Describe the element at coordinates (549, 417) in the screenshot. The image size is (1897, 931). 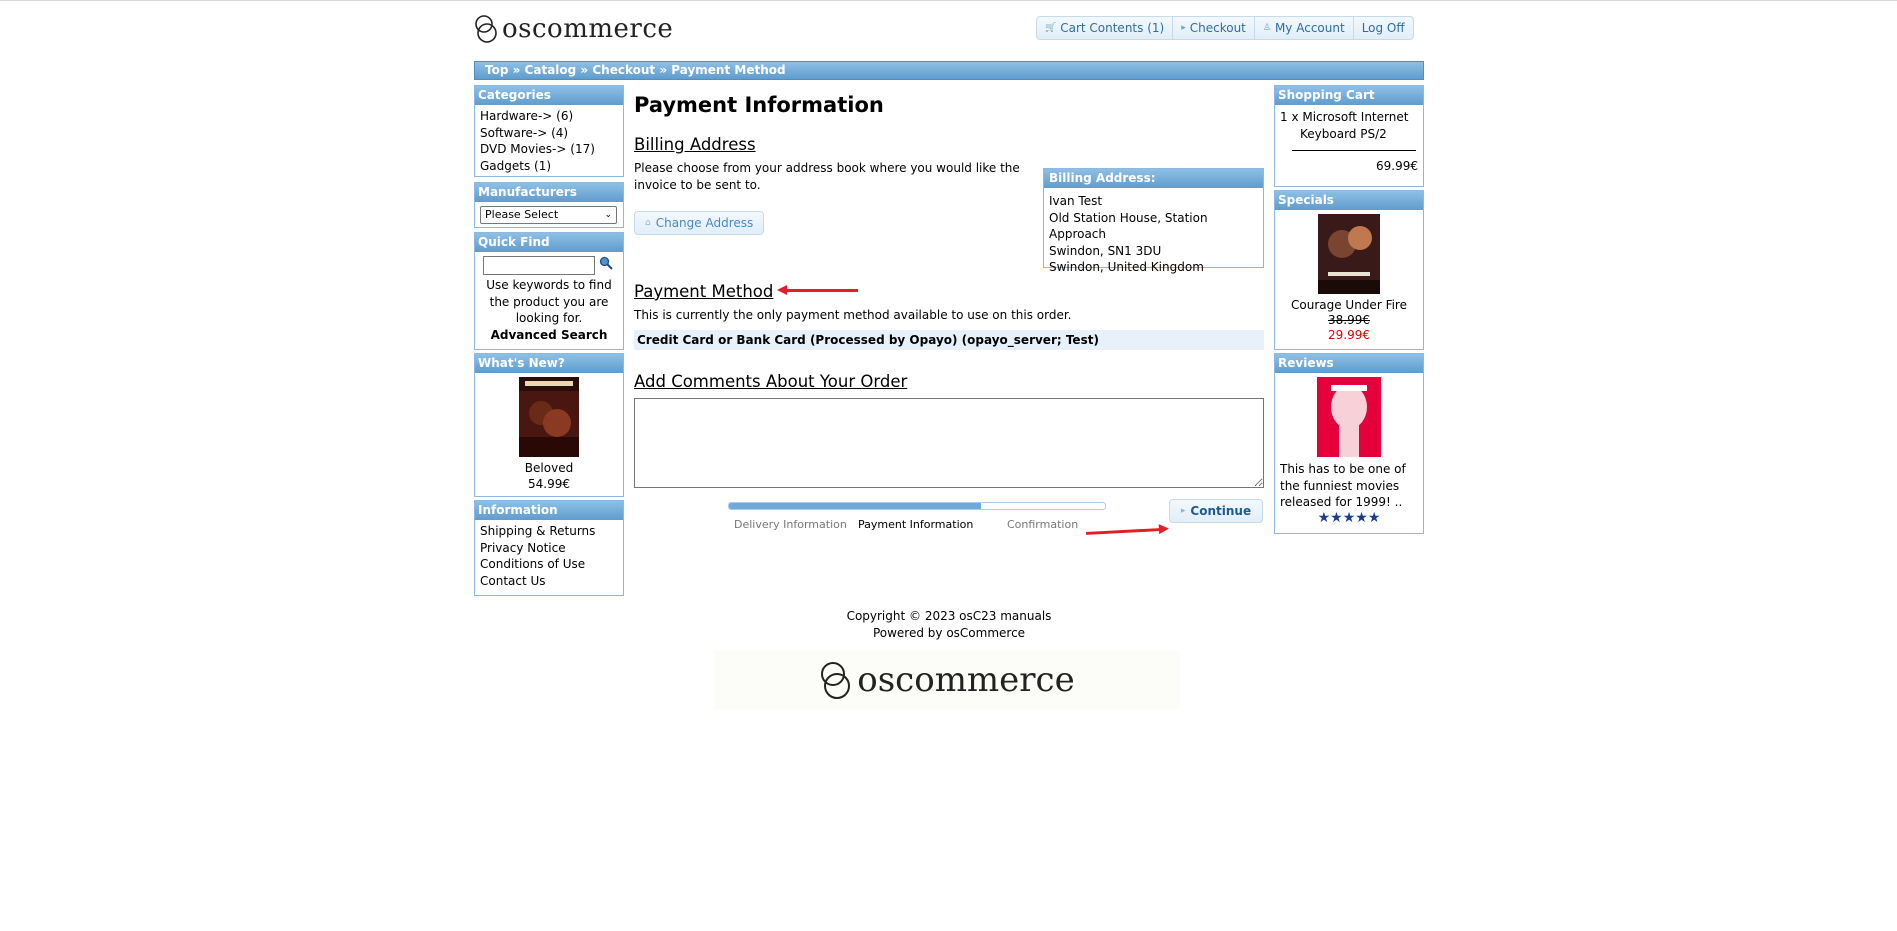
I see `beloved-product-image` at that location.